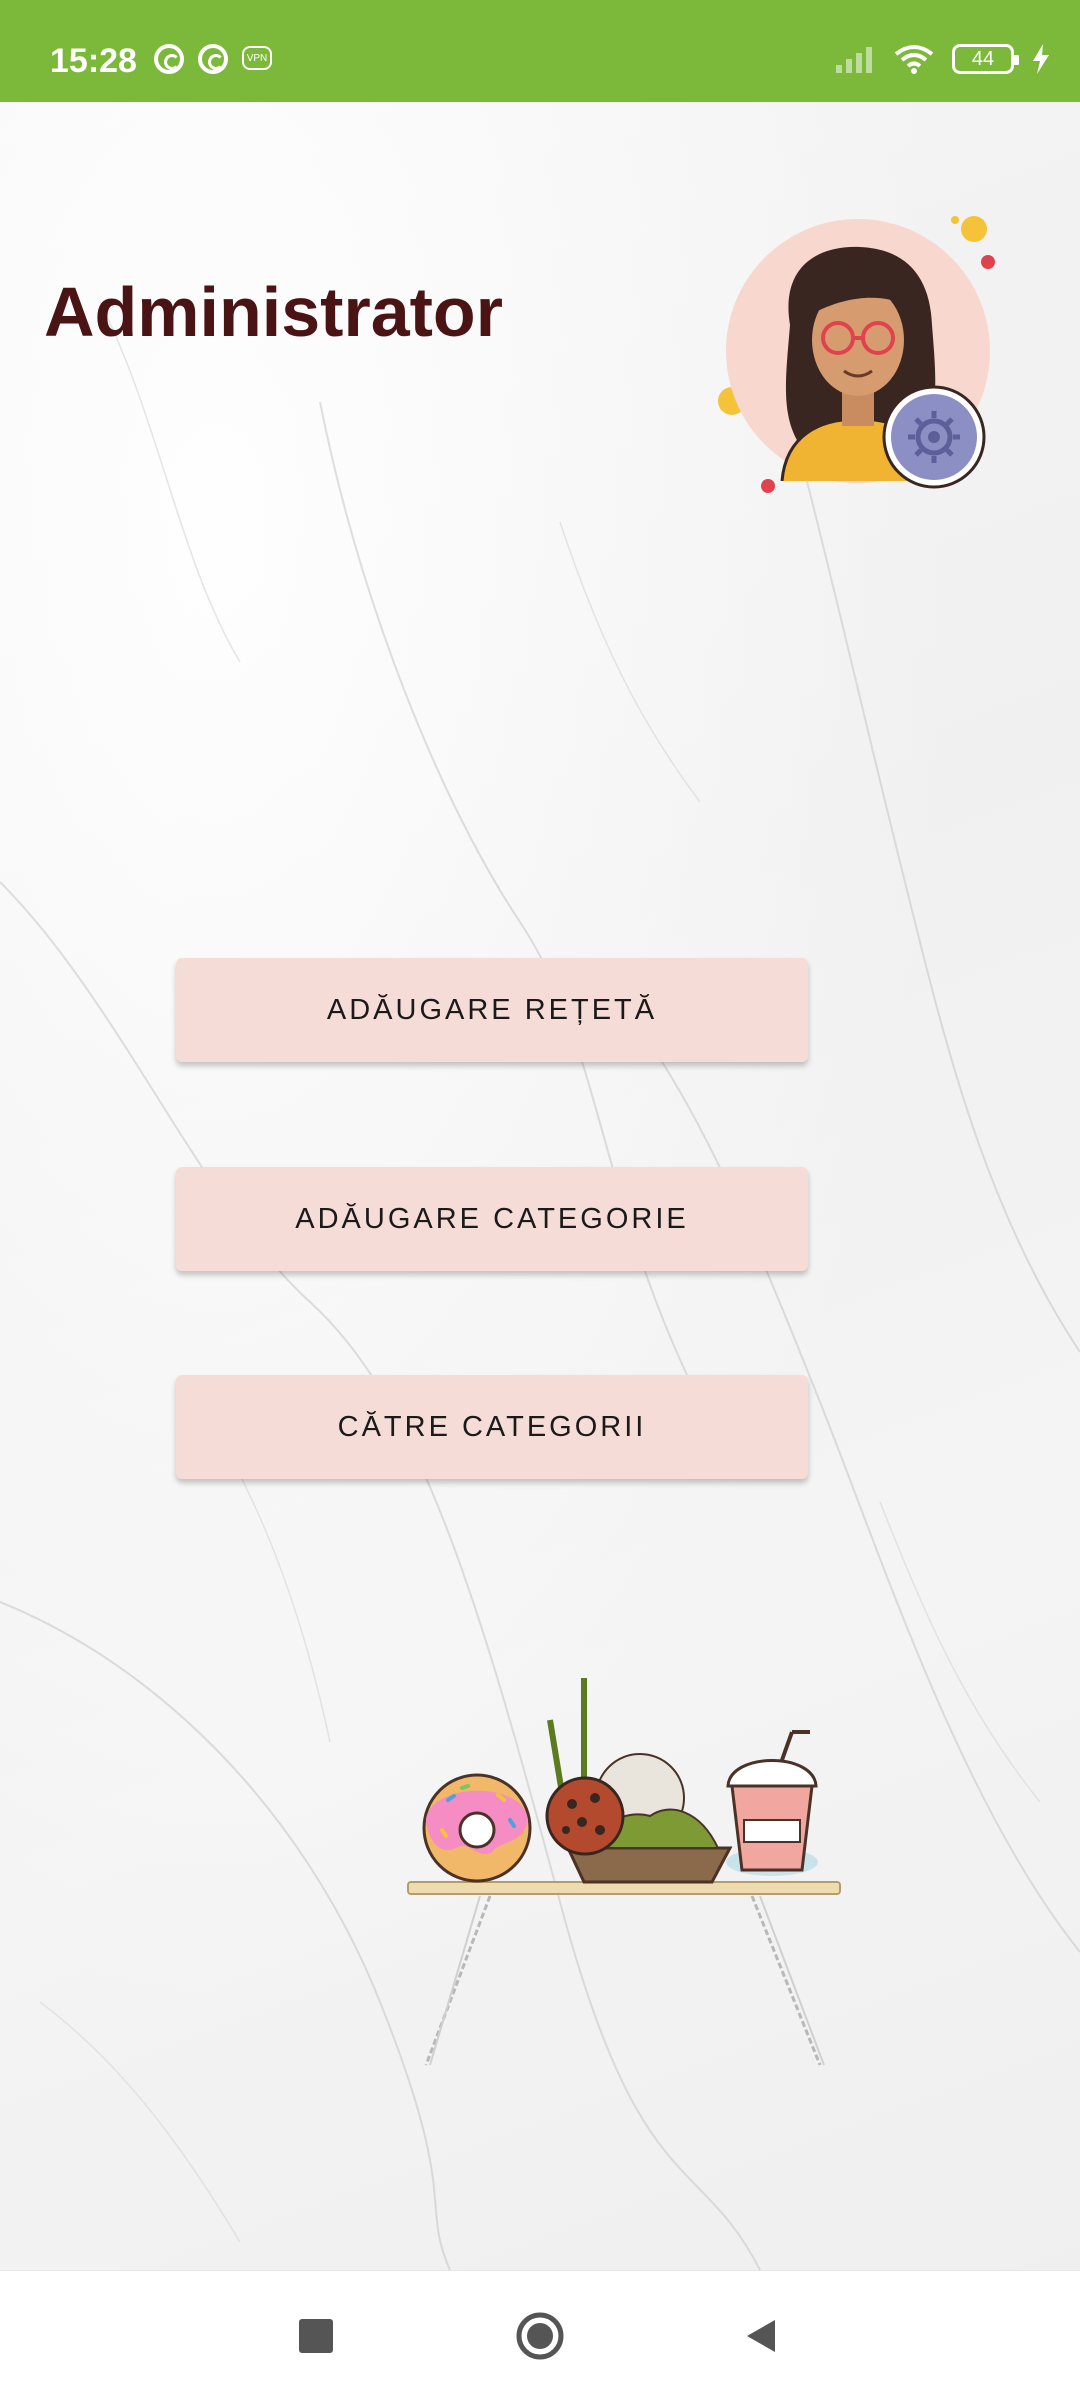 This screenshot has width=1080, height=2401. Describe the element at coordinates (761, 2336) in the screenshot. I see `back-triangle-icon` at that location.